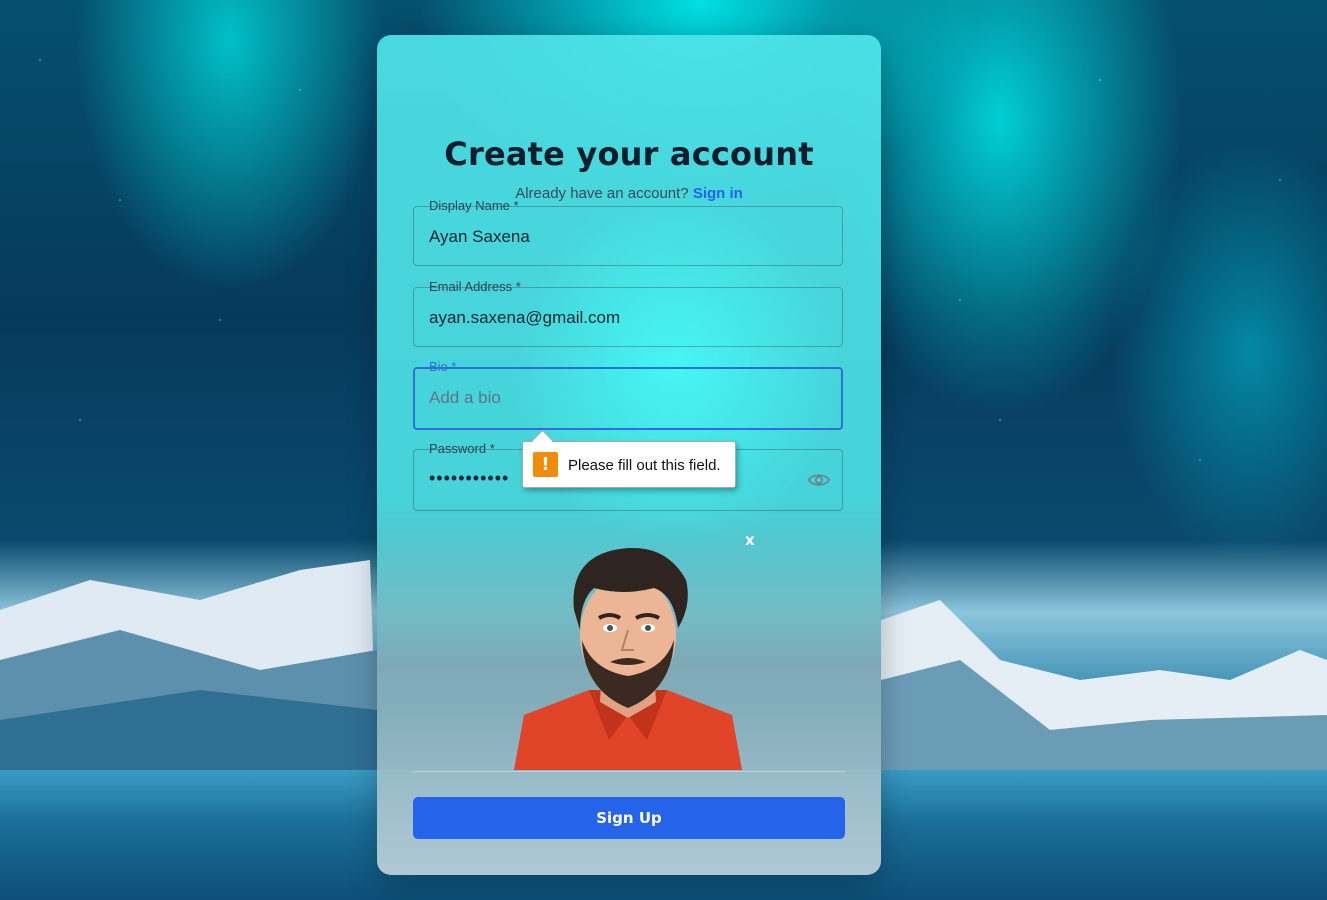  Describe the element at coordinates (629, 818) in the screenshot. I see `signup-button: Sign Up` at that location.